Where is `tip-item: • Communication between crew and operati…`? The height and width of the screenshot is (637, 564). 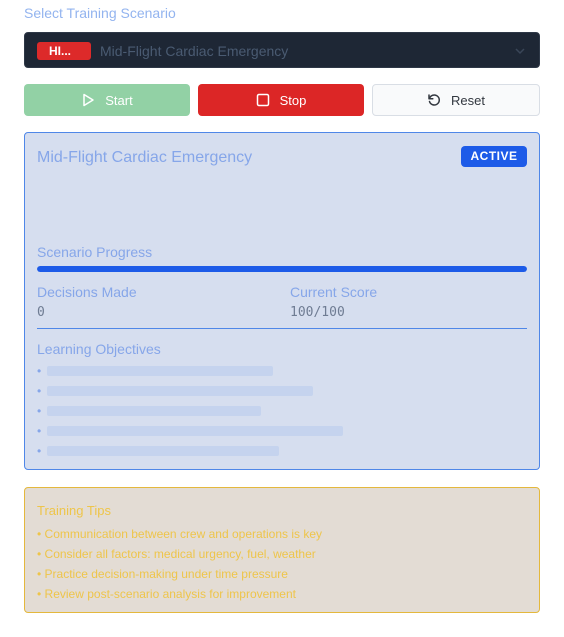
tip-item: • Communication between crew and operati… is located at coordinates (180, 534).